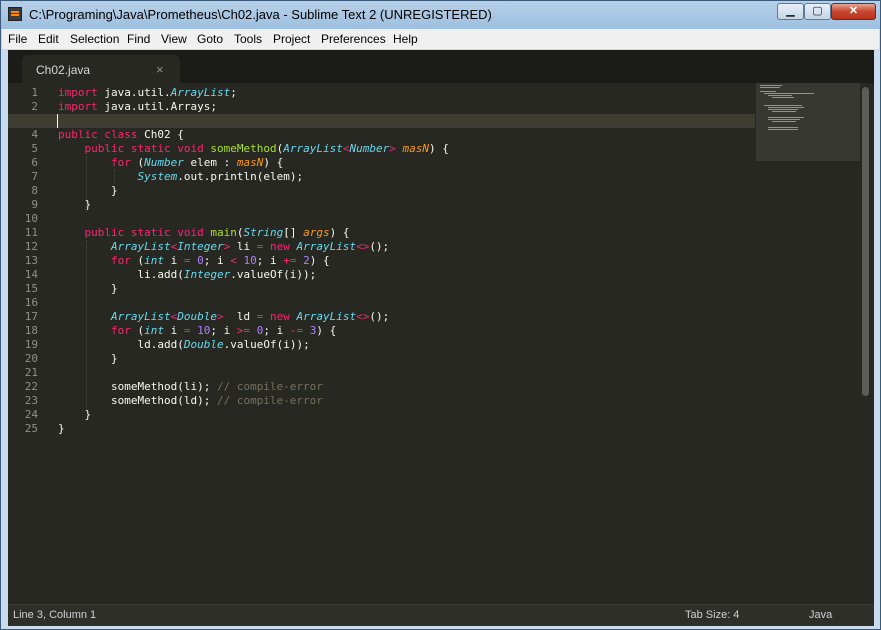 This screenshot has height=630, width=881. What do you see at coordinates (170, 163) in the screenshot?
I see `code-line: for (Number elem : masN) {` at bounding box center [170, 163].